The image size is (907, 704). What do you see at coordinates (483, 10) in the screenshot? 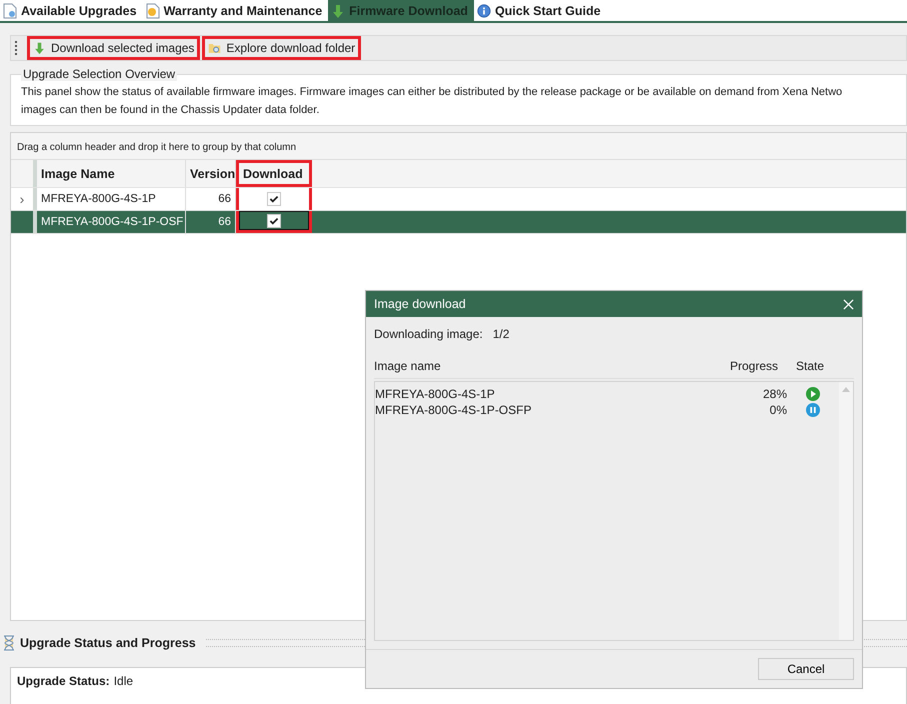
I see `info-icon` at bounding box center [483, 10].